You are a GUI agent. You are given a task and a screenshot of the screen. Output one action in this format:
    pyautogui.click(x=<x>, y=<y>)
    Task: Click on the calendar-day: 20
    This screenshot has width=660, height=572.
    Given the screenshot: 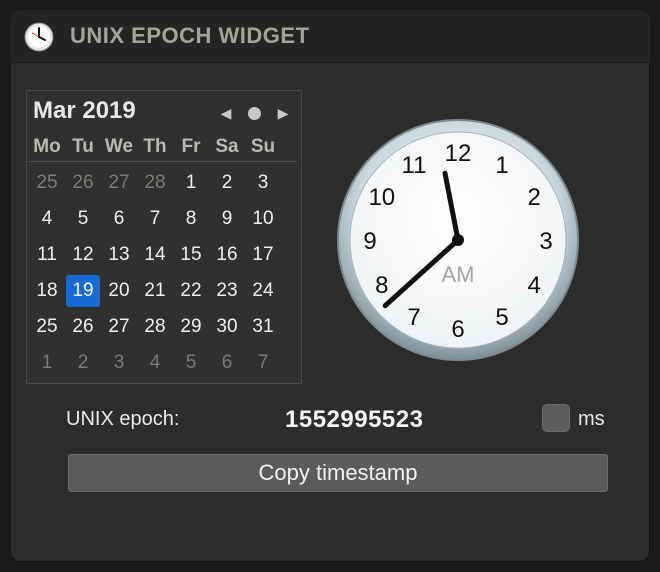 What is the action you would take?
    pyautogui.click(x=119, y=291)
    